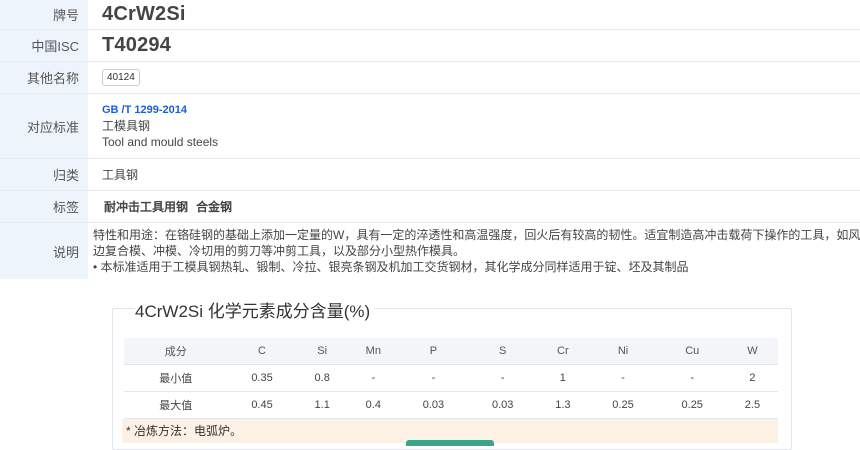 The image size is (860, 450). Describe the element at coordinates (255, 309) in the screenshot. I see `chemistry-title: 4CrW2Si 化学元素成分含量(%)` at that location.